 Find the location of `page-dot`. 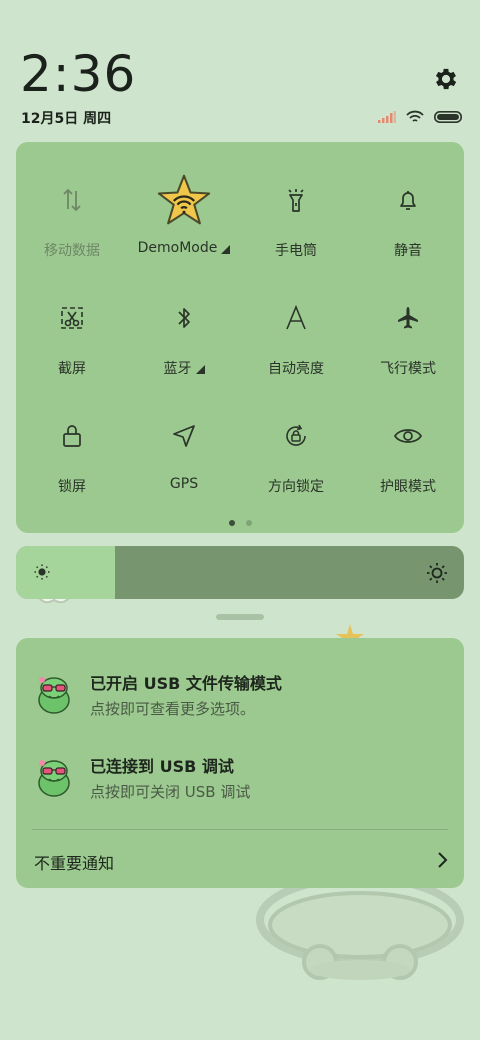

page-dot is located at coordinates (248, 523).